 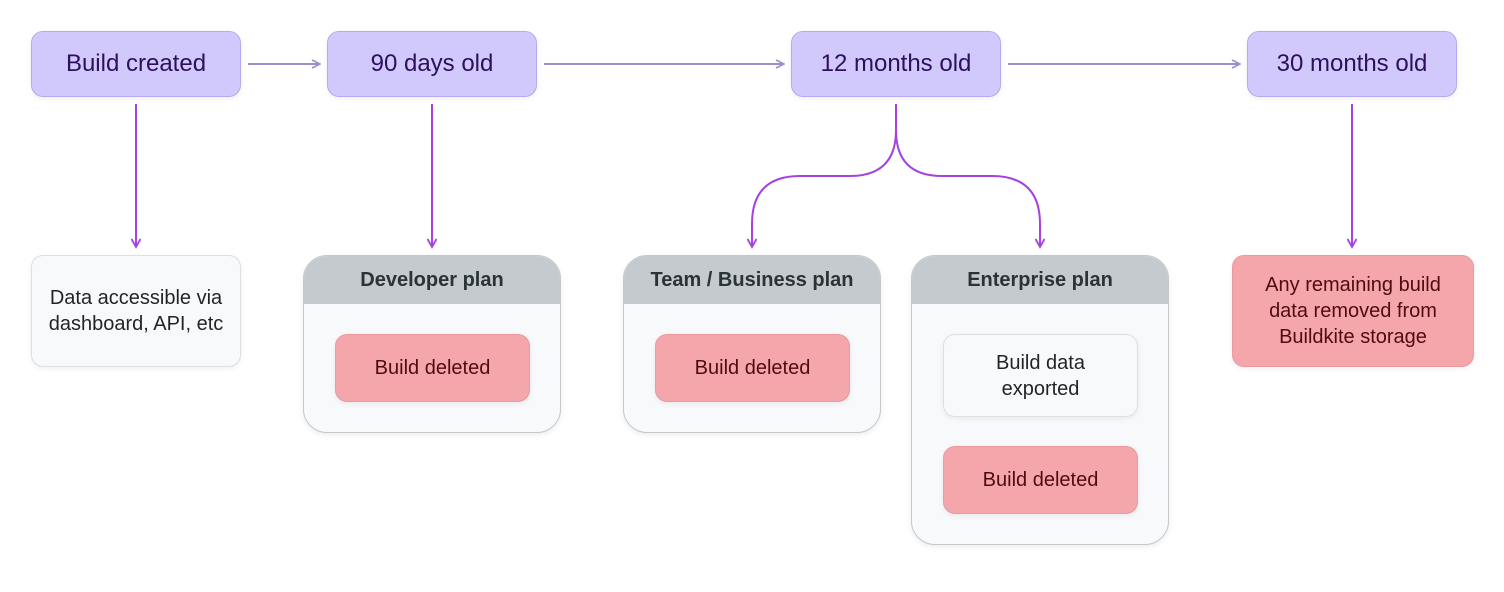 What do you see at coordinates (970, 189) in the screenshot?
I see `branch-arrow-enterprise` at bounding box center [970, 189].